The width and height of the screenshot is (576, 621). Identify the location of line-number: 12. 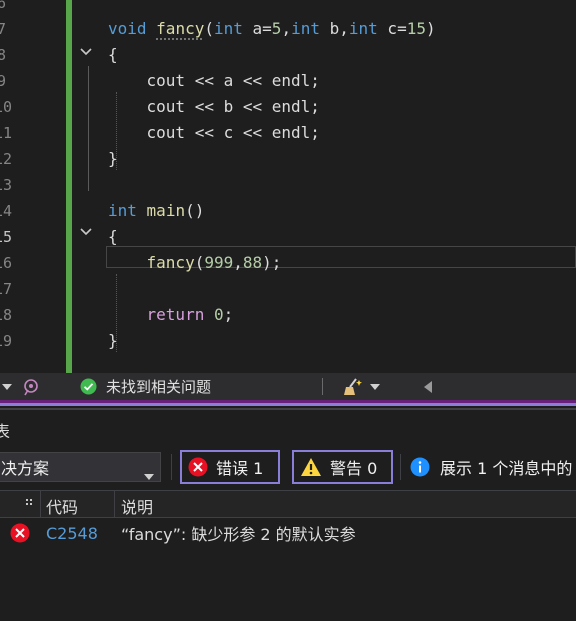
(6, 159).